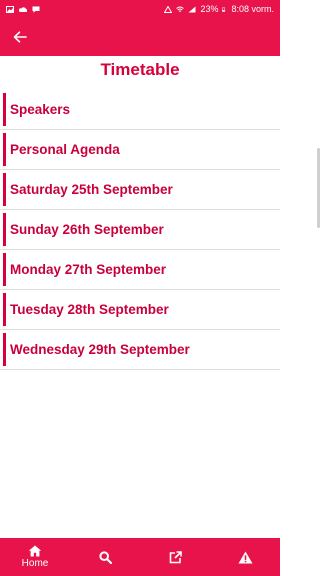 This screenshot has height=576, width=320. I want to click on warning-icon, so click(245, 557).